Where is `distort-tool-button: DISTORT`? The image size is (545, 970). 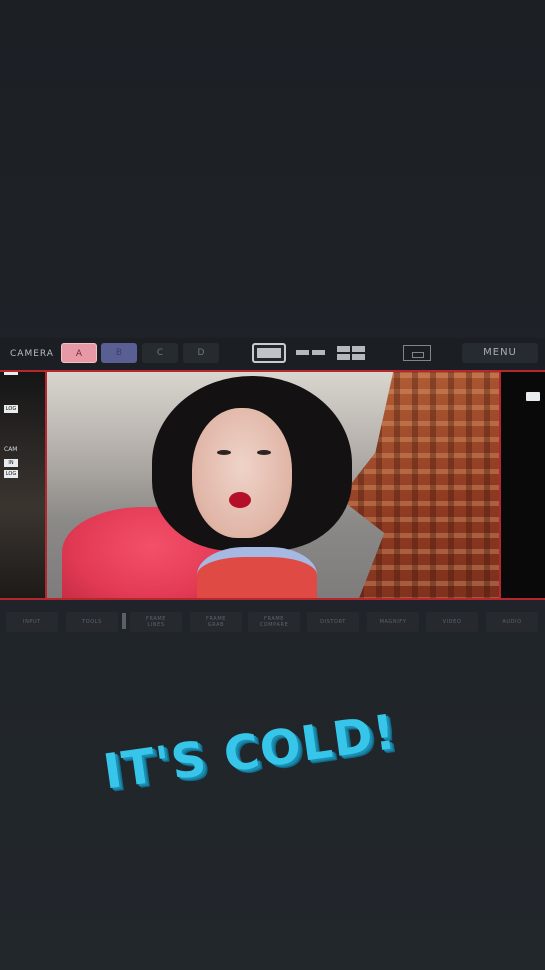 distort-tool-button: DISTORT is located at coordinates (333, 622).